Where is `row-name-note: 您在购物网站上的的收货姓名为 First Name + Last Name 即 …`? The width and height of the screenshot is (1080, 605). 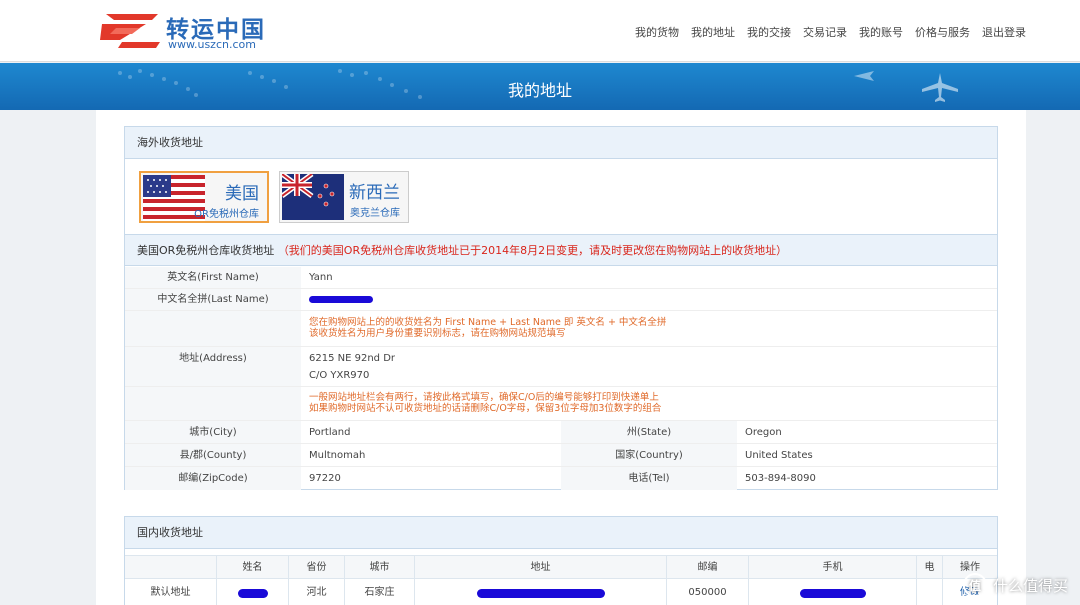 row-name-note: 您在购物网站上的的收货姓名为 First Name + Last Name 即 … is located at coordinates (561, 329).